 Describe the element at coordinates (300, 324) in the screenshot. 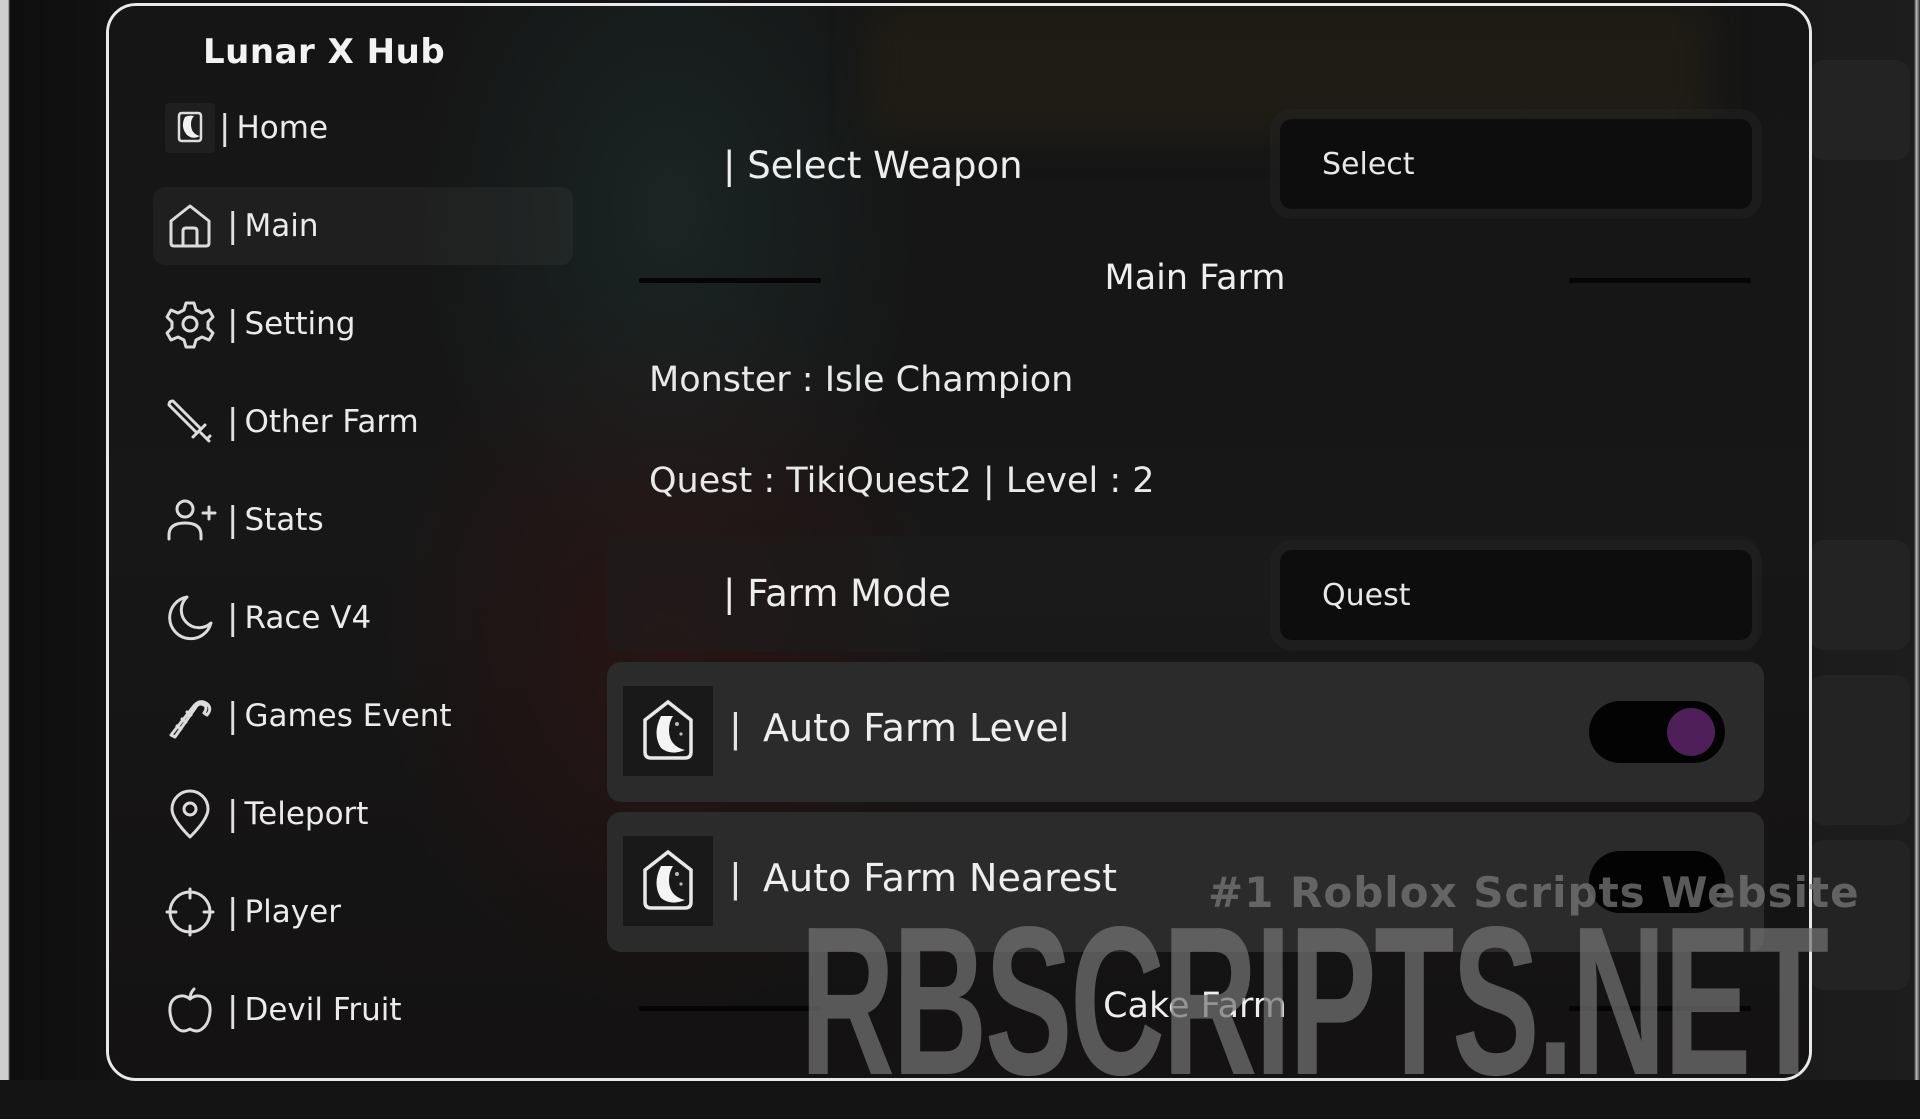

I see `sidebar-item-label: Setting` at that location.